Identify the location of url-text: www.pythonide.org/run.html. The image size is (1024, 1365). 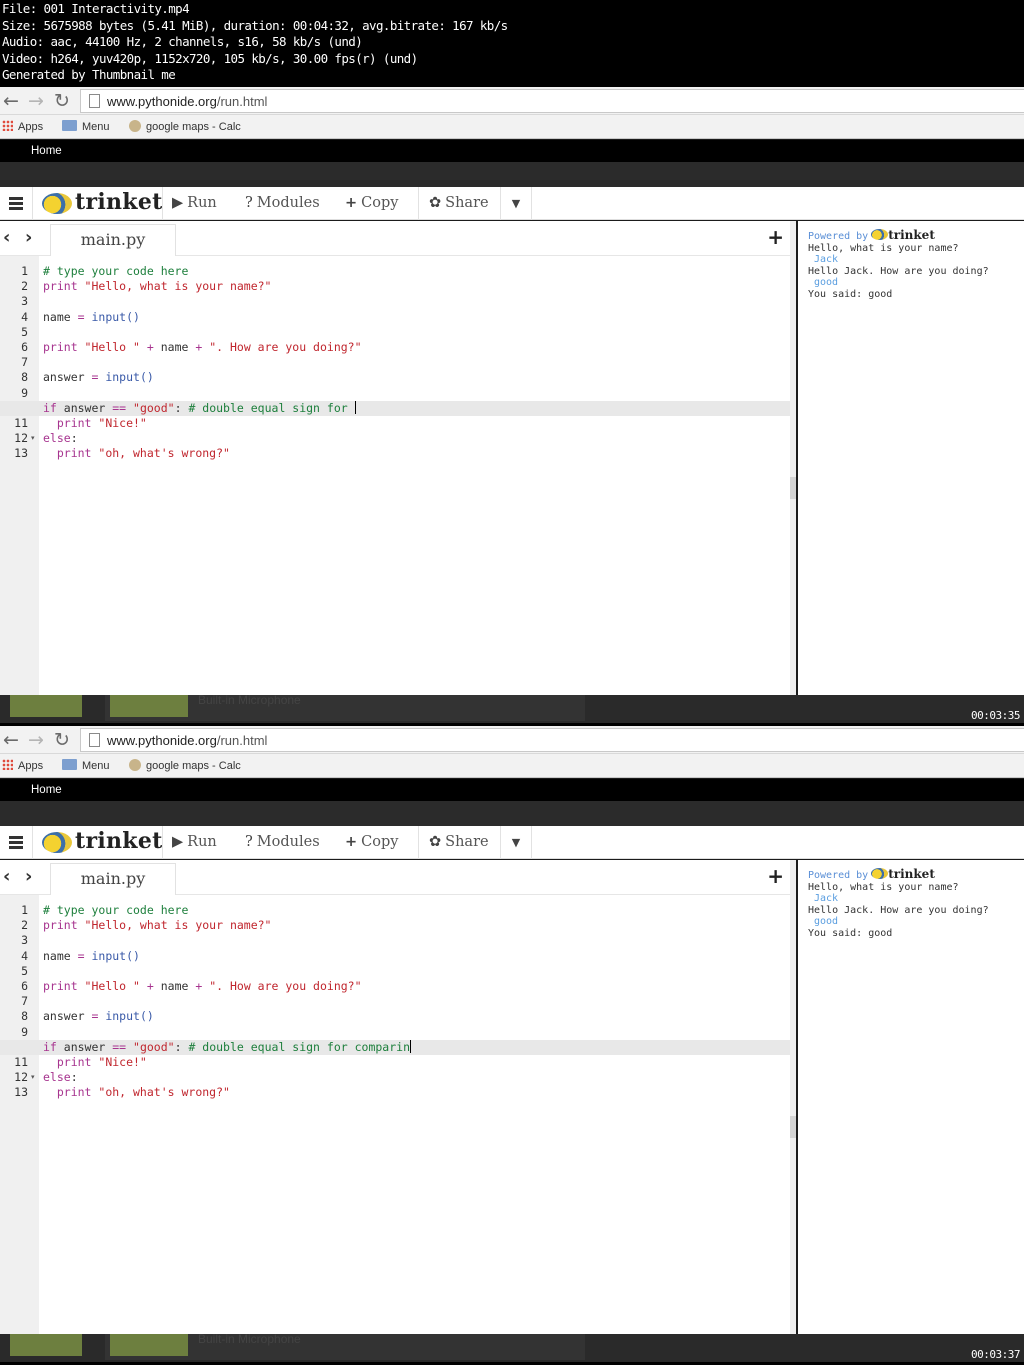
(187, 740).